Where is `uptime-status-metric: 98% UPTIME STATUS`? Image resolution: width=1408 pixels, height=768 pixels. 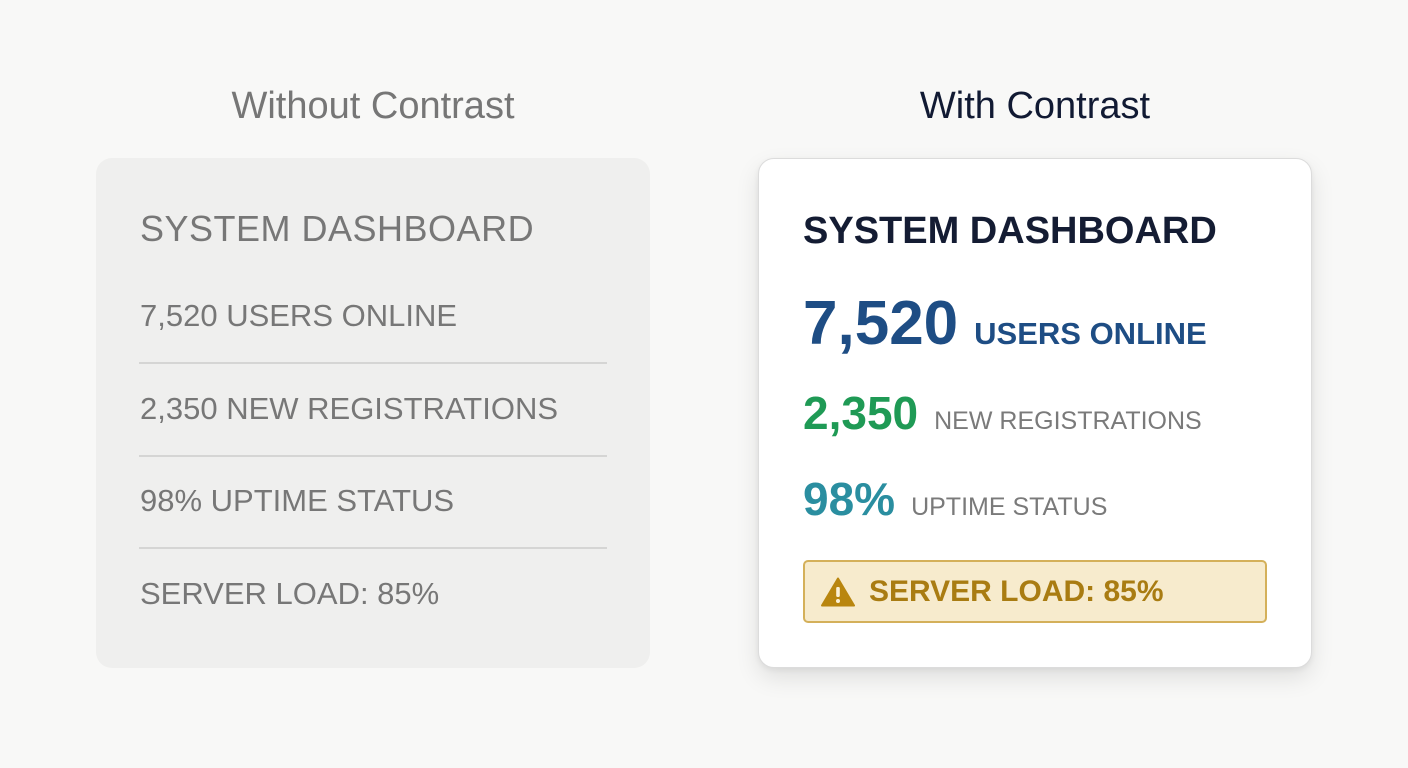
uptime-status-metric: 98% UPTIME STATUS is located at coordinates (955, 499).